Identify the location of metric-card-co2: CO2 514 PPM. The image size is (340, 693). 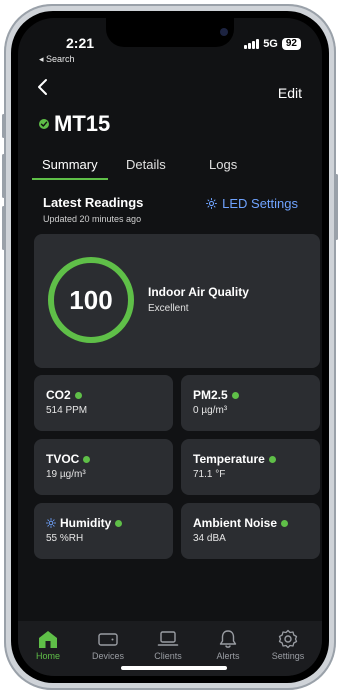
(103, 403).